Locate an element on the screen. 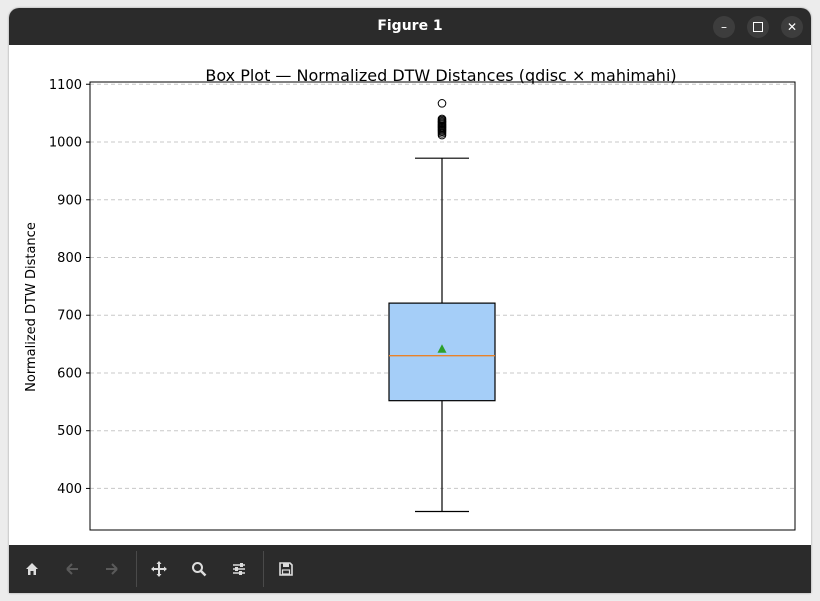 This screenshot has width=820, height=601. pan-icon is located at coordinates (159, 569).